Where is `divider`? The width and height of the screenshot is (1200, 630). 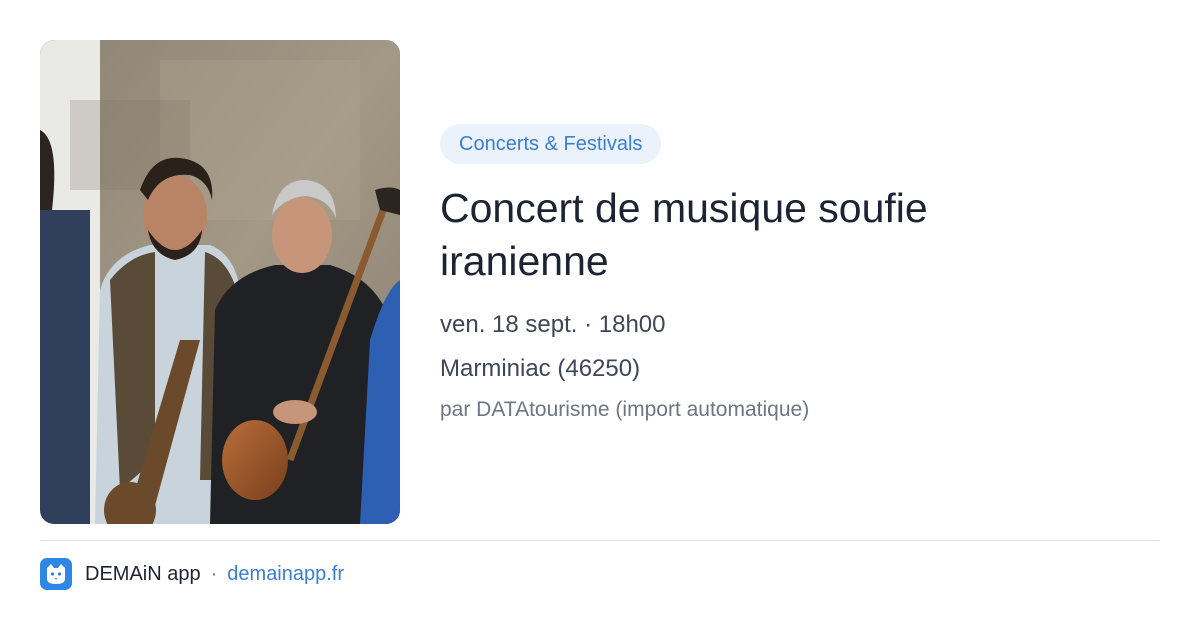 divider is located at coordinates (600, 540).